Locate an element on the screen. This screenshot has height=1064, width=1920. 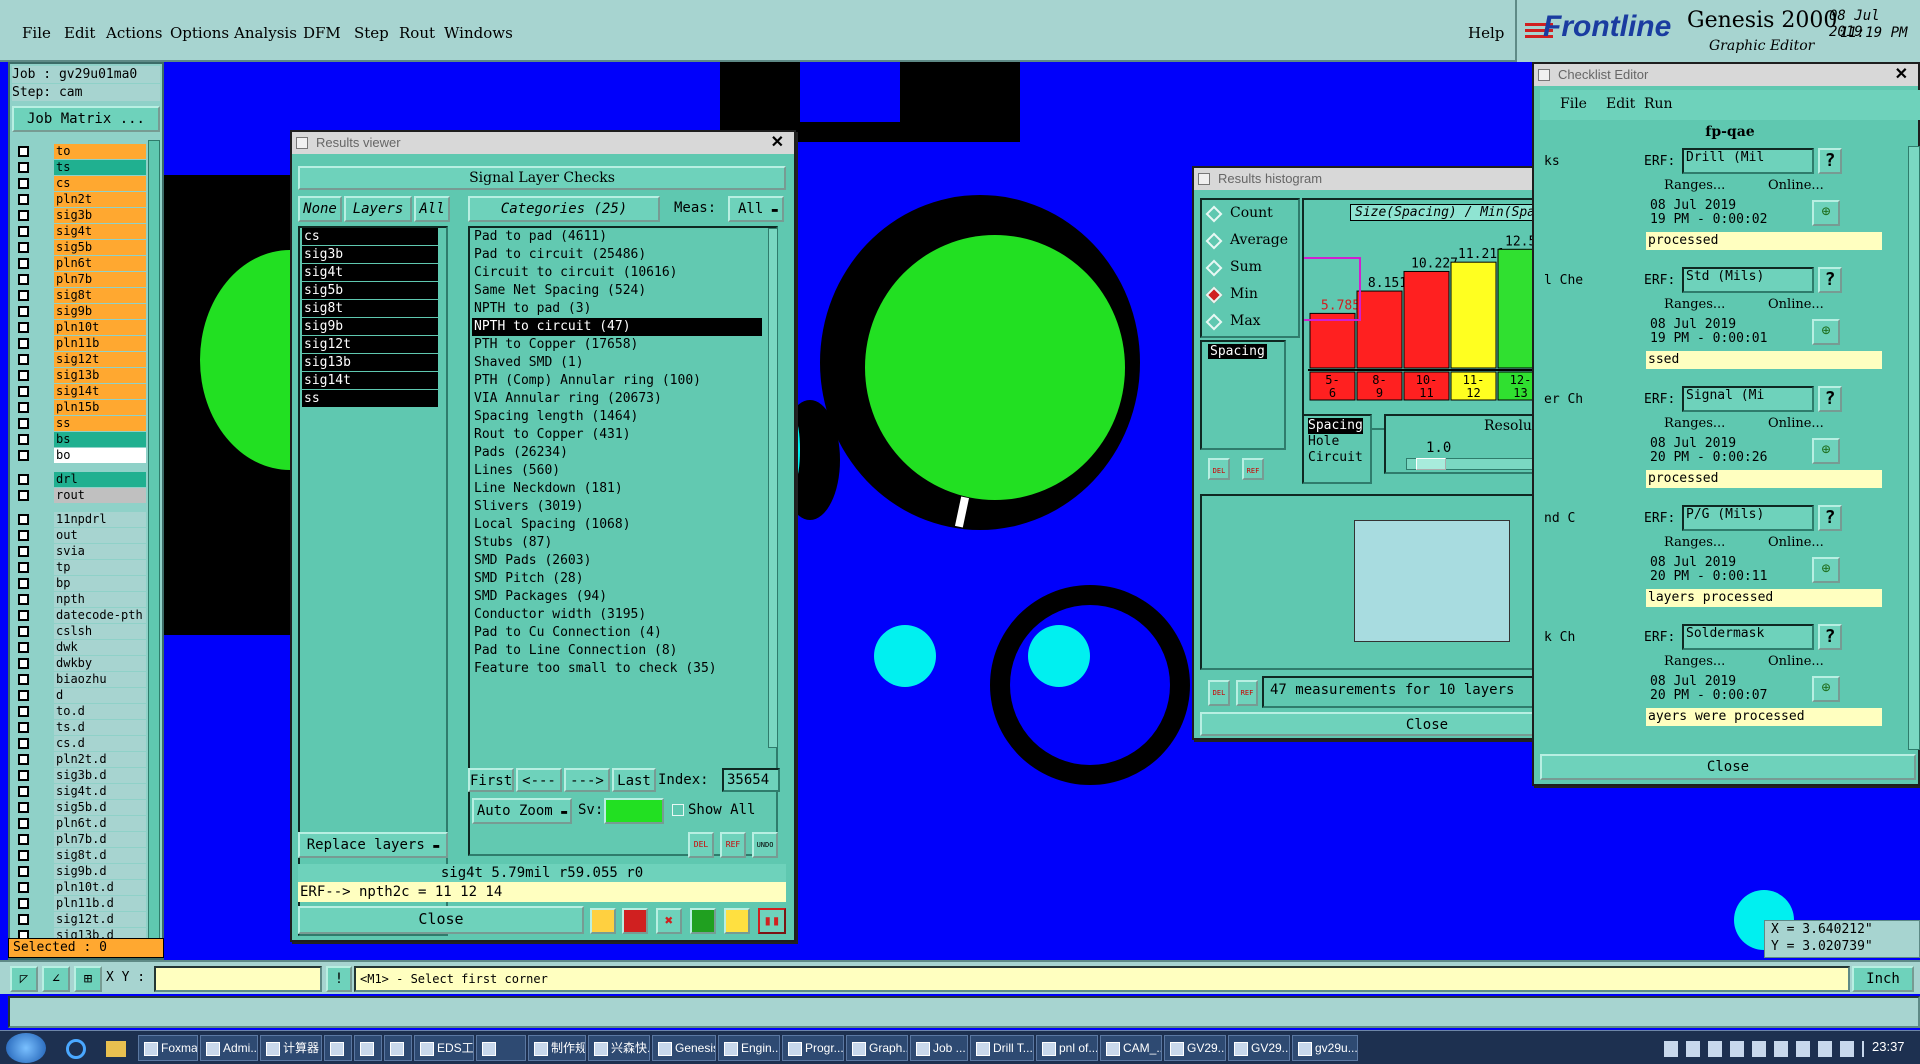
layer-row: ts is located at coordinates (81, 167).